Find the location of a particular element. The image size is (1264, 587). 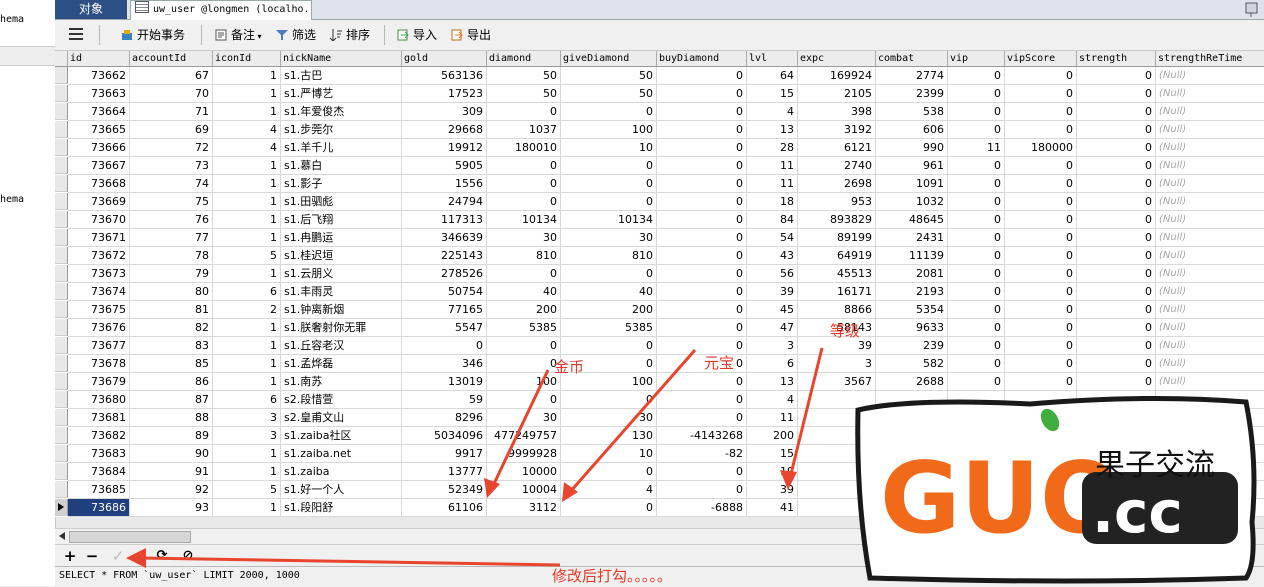

logo-graphic: GUO .cc is located at coordinates (1056, 489).